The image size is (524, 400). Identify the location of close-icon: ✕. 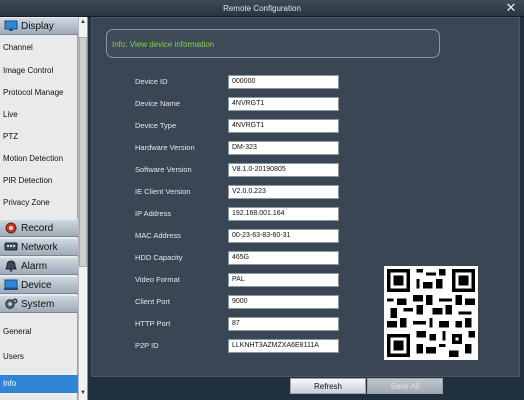
(511, 8).